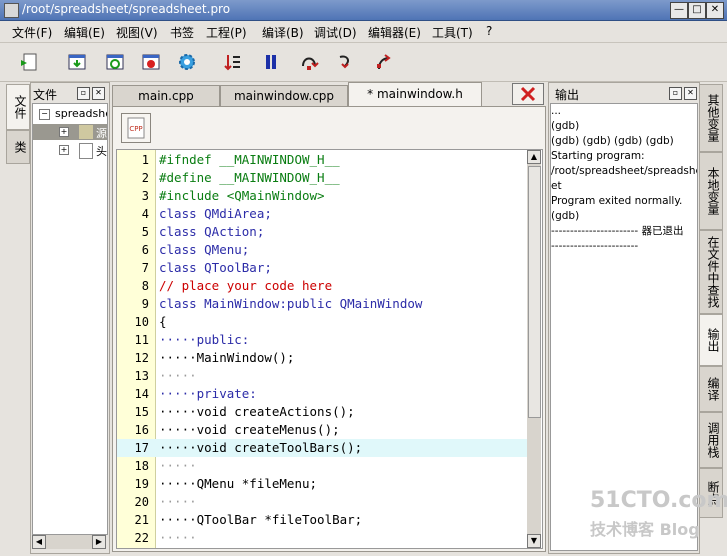  What do you see at coordinates (595, 246) in the screenshot?
I see `output-line: -----------------------` at bounding box center [595, 246].